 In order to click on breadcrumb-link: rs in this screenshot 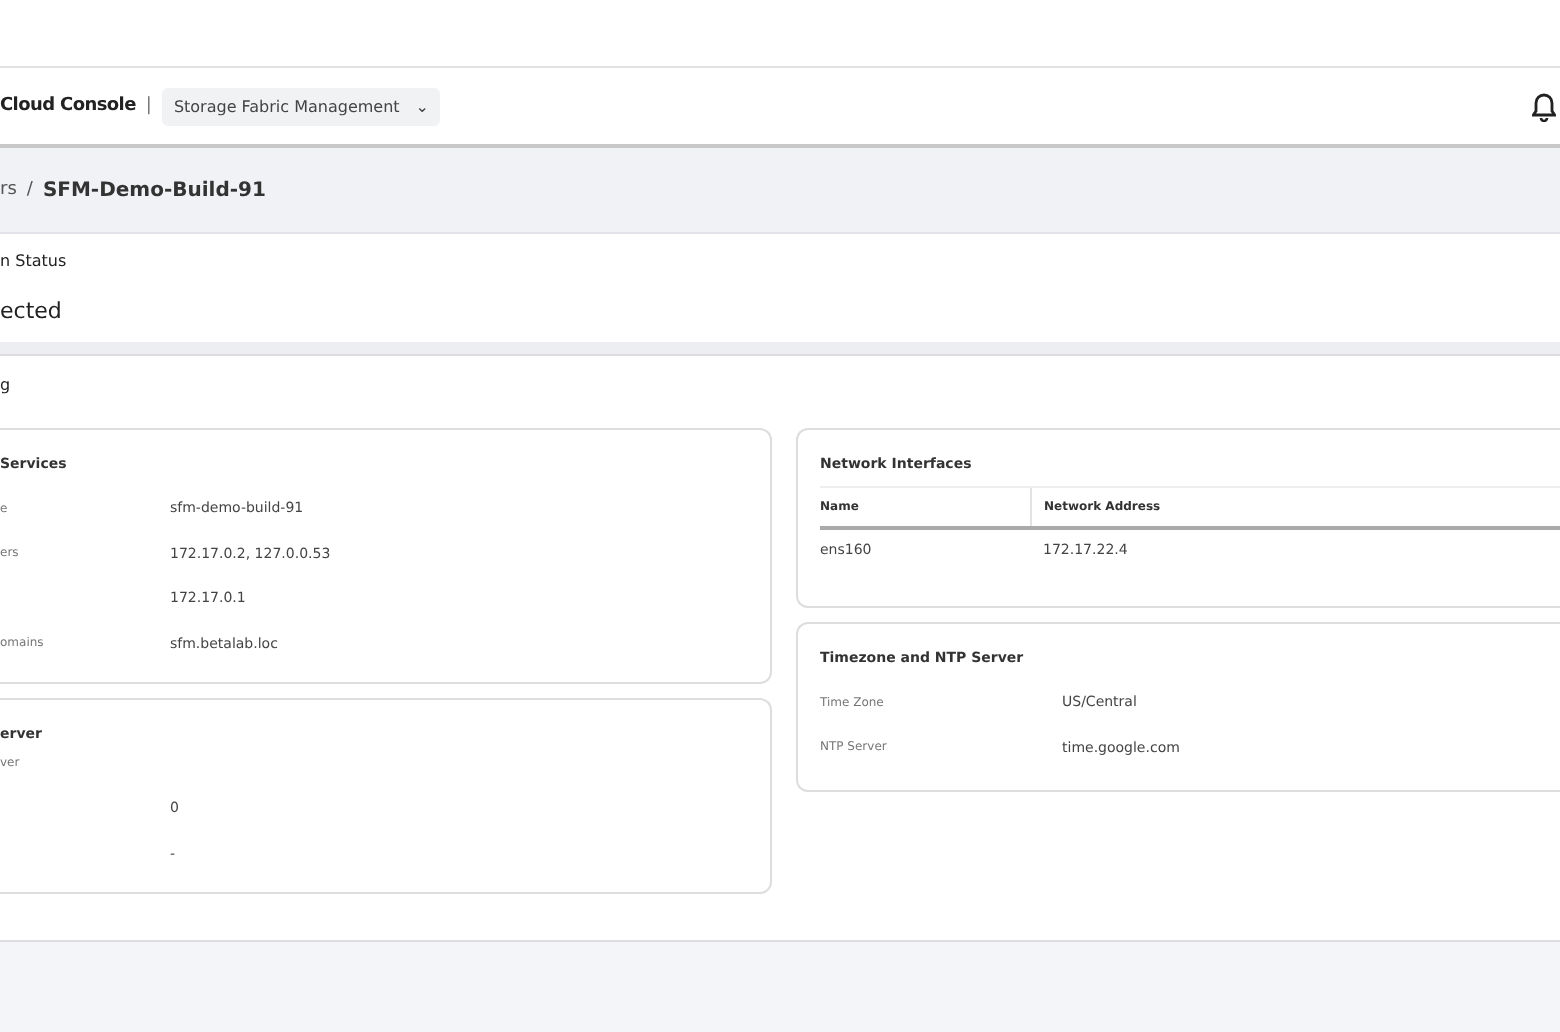, I will do `click(8, 190)`.